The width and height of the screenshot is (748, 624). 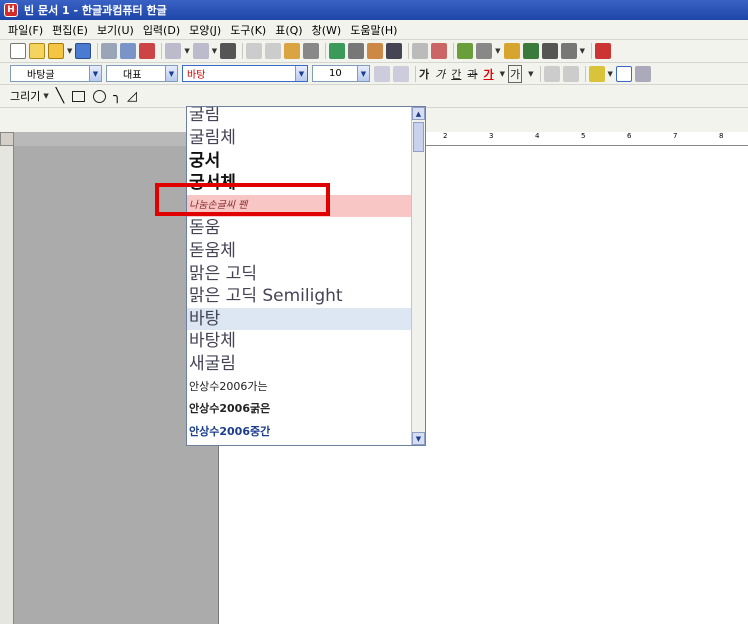 I want to click on scroll-thumb, so click(x=418, y=137).